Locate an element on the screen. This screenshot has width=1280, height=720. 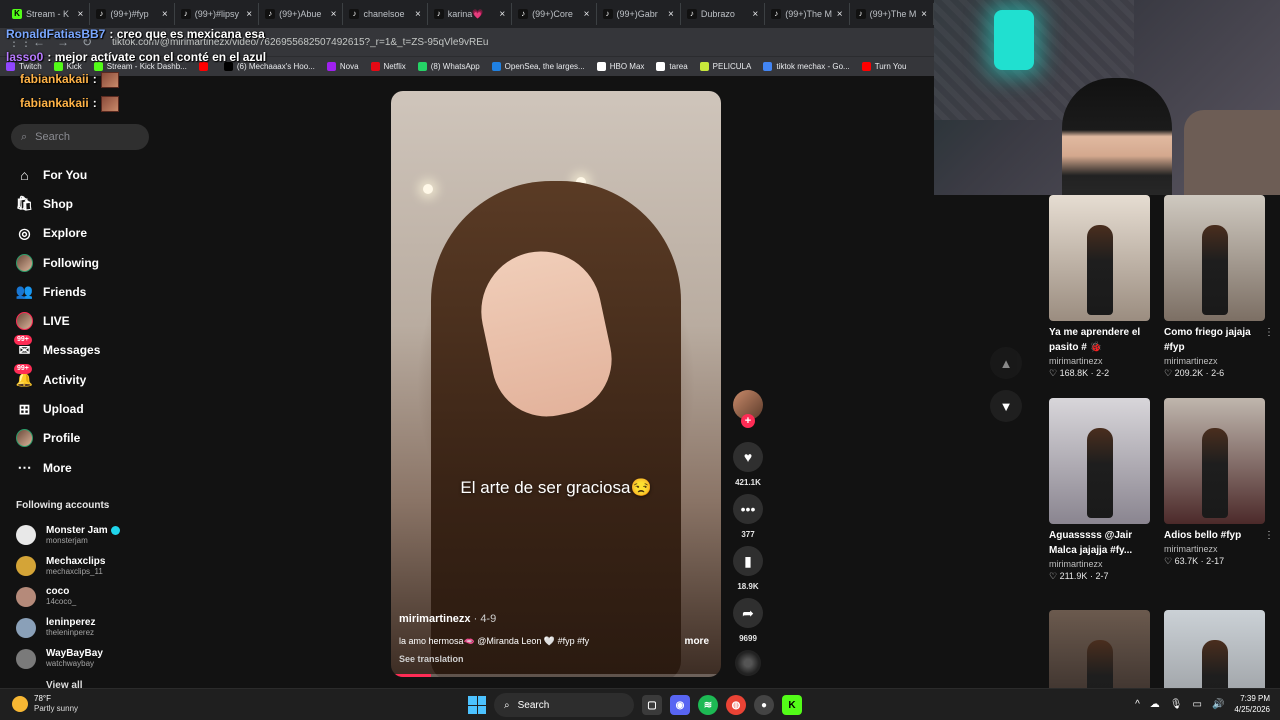
heart-icon: ♥ is located at coordinates (748, 457).